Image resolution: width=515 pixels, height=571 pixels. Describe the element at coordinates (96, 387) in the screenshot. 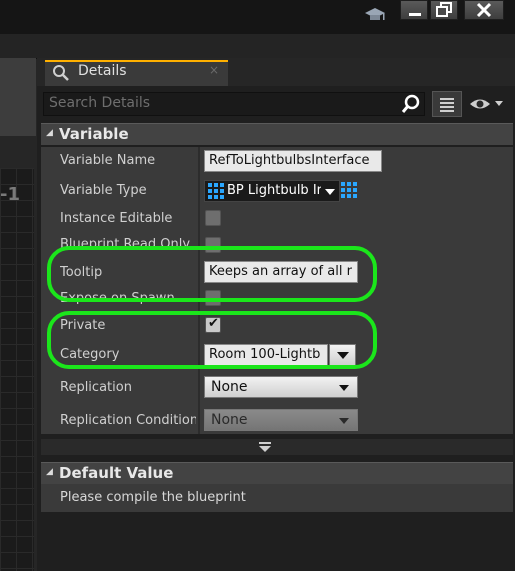

I see `replication-label: Replication` at that location.